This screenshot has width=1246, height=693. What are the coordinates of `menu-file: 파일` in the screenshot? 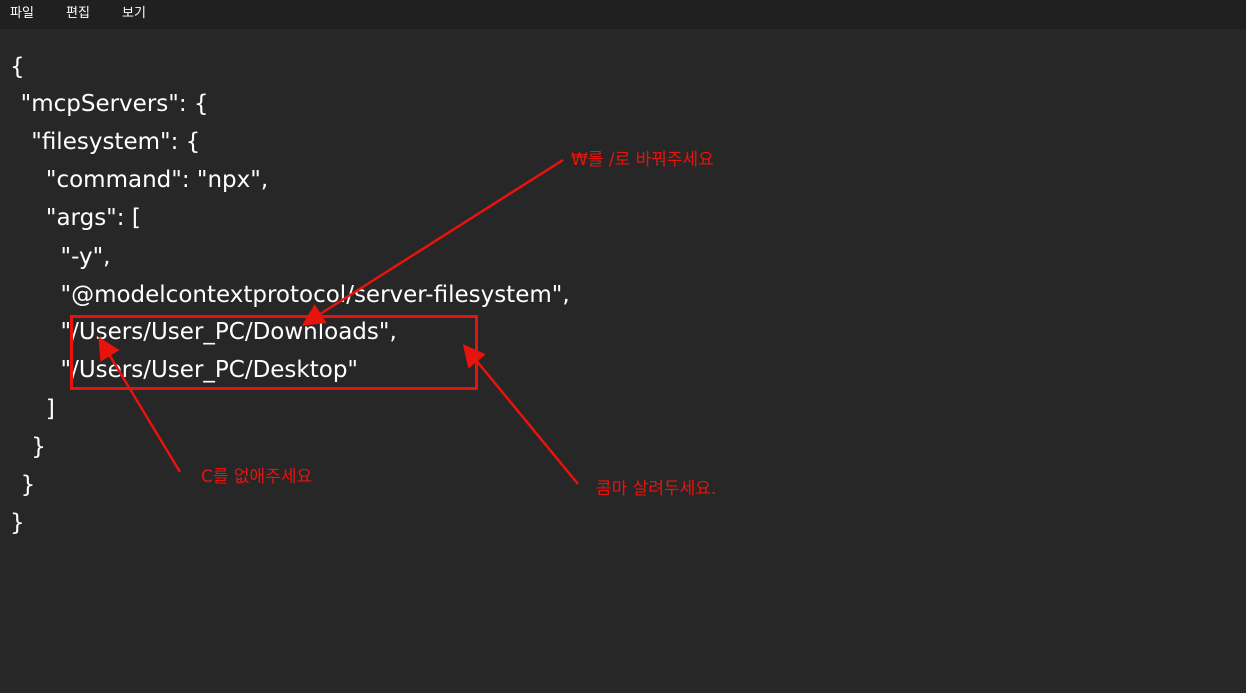 It's located at (22, 14).